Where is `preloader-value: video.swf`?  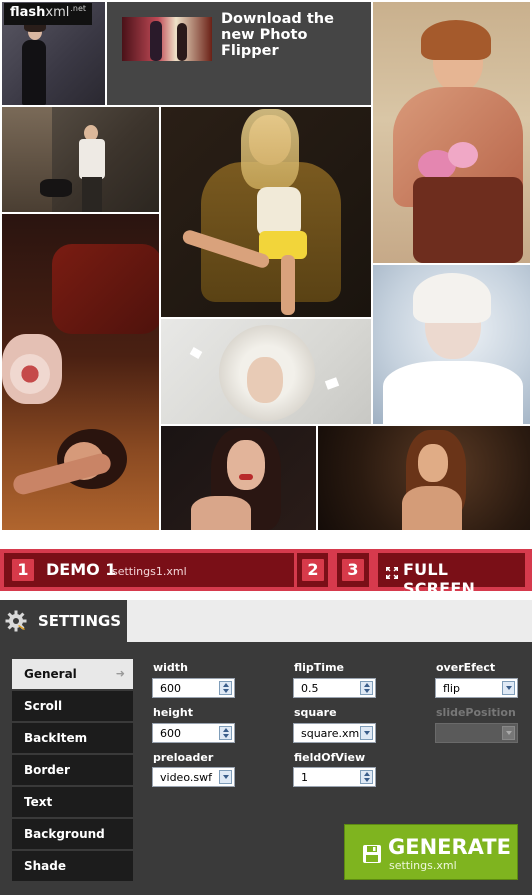 preloader-value: video.swf is located at coordinates (186, 777).